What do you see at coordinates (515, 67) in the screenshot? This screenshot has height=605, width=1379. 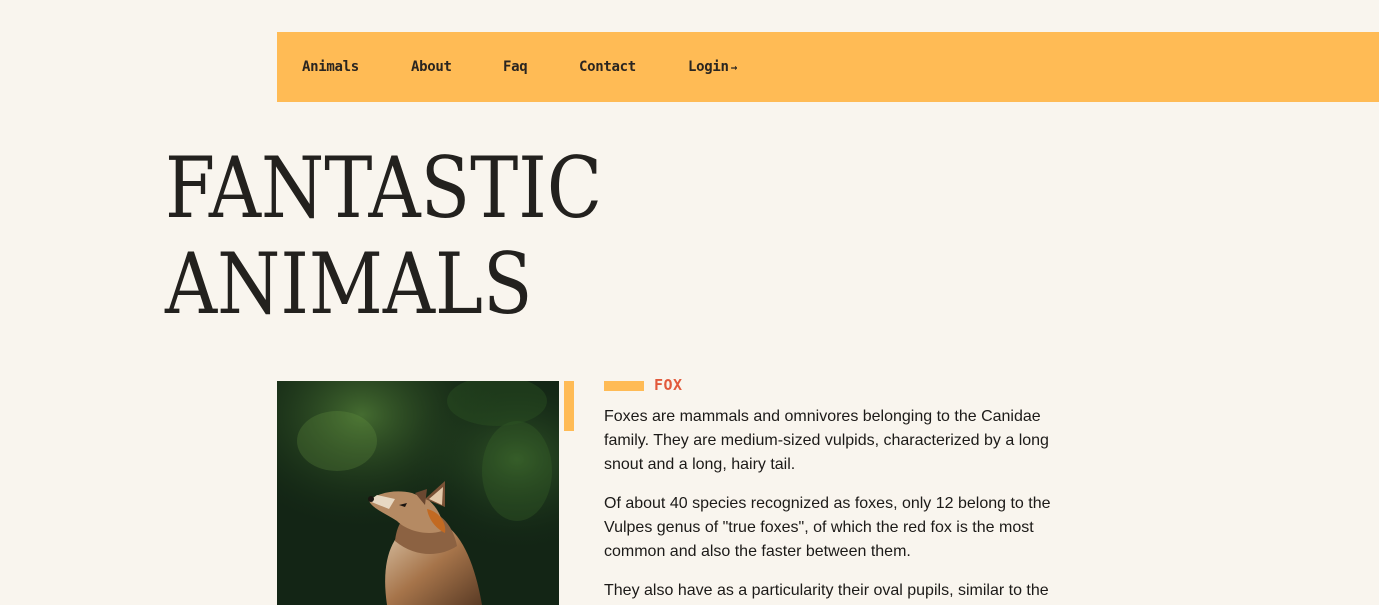 I see `nav-faq-link: Faq` at bounding box center [515, 67].